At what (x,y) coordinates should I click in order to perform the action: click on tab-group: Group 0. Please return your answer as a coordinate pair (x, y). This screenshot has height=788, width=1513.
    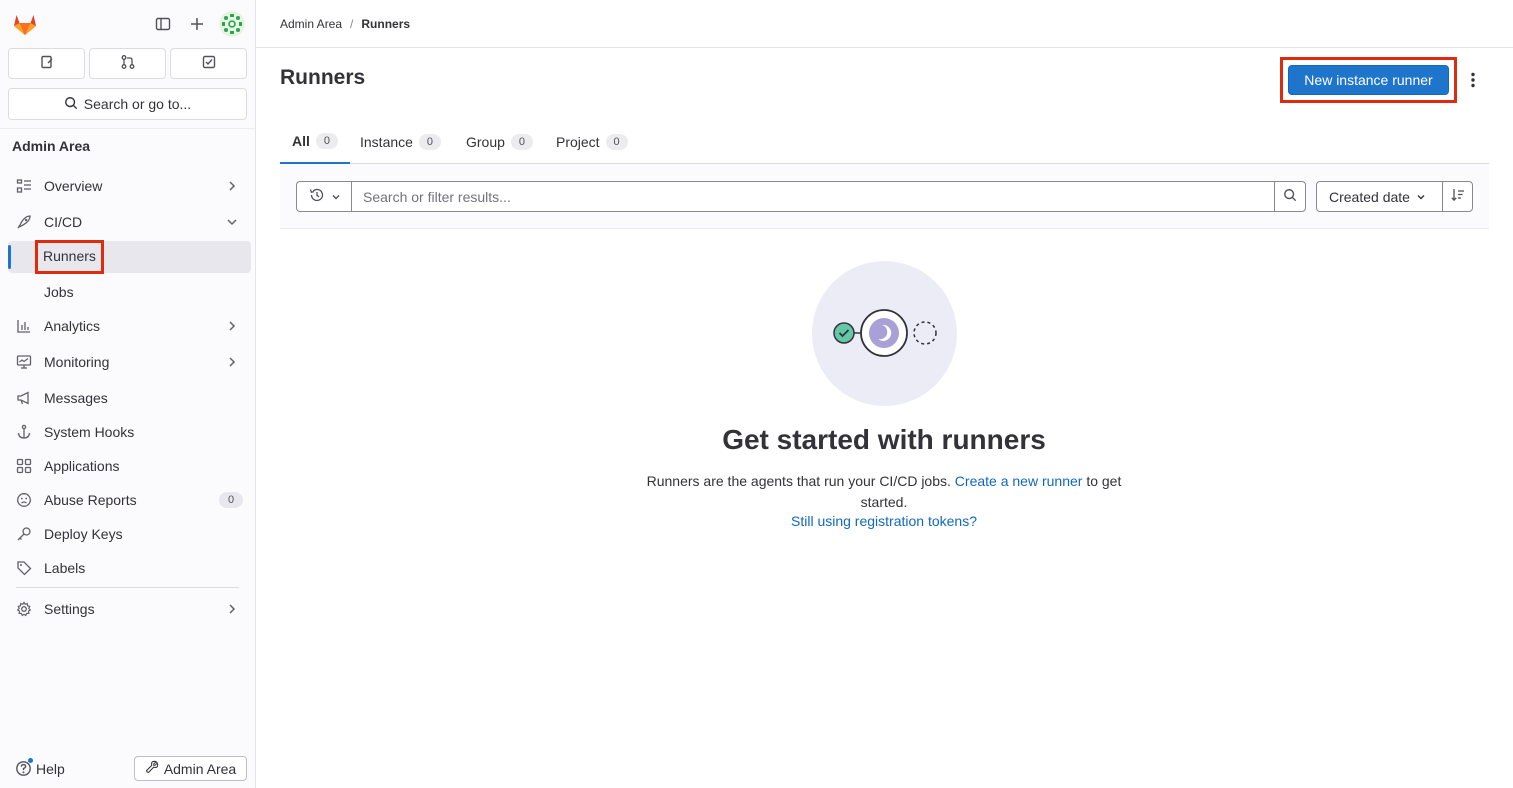
    Looking at the image, I should click on (499, 142).